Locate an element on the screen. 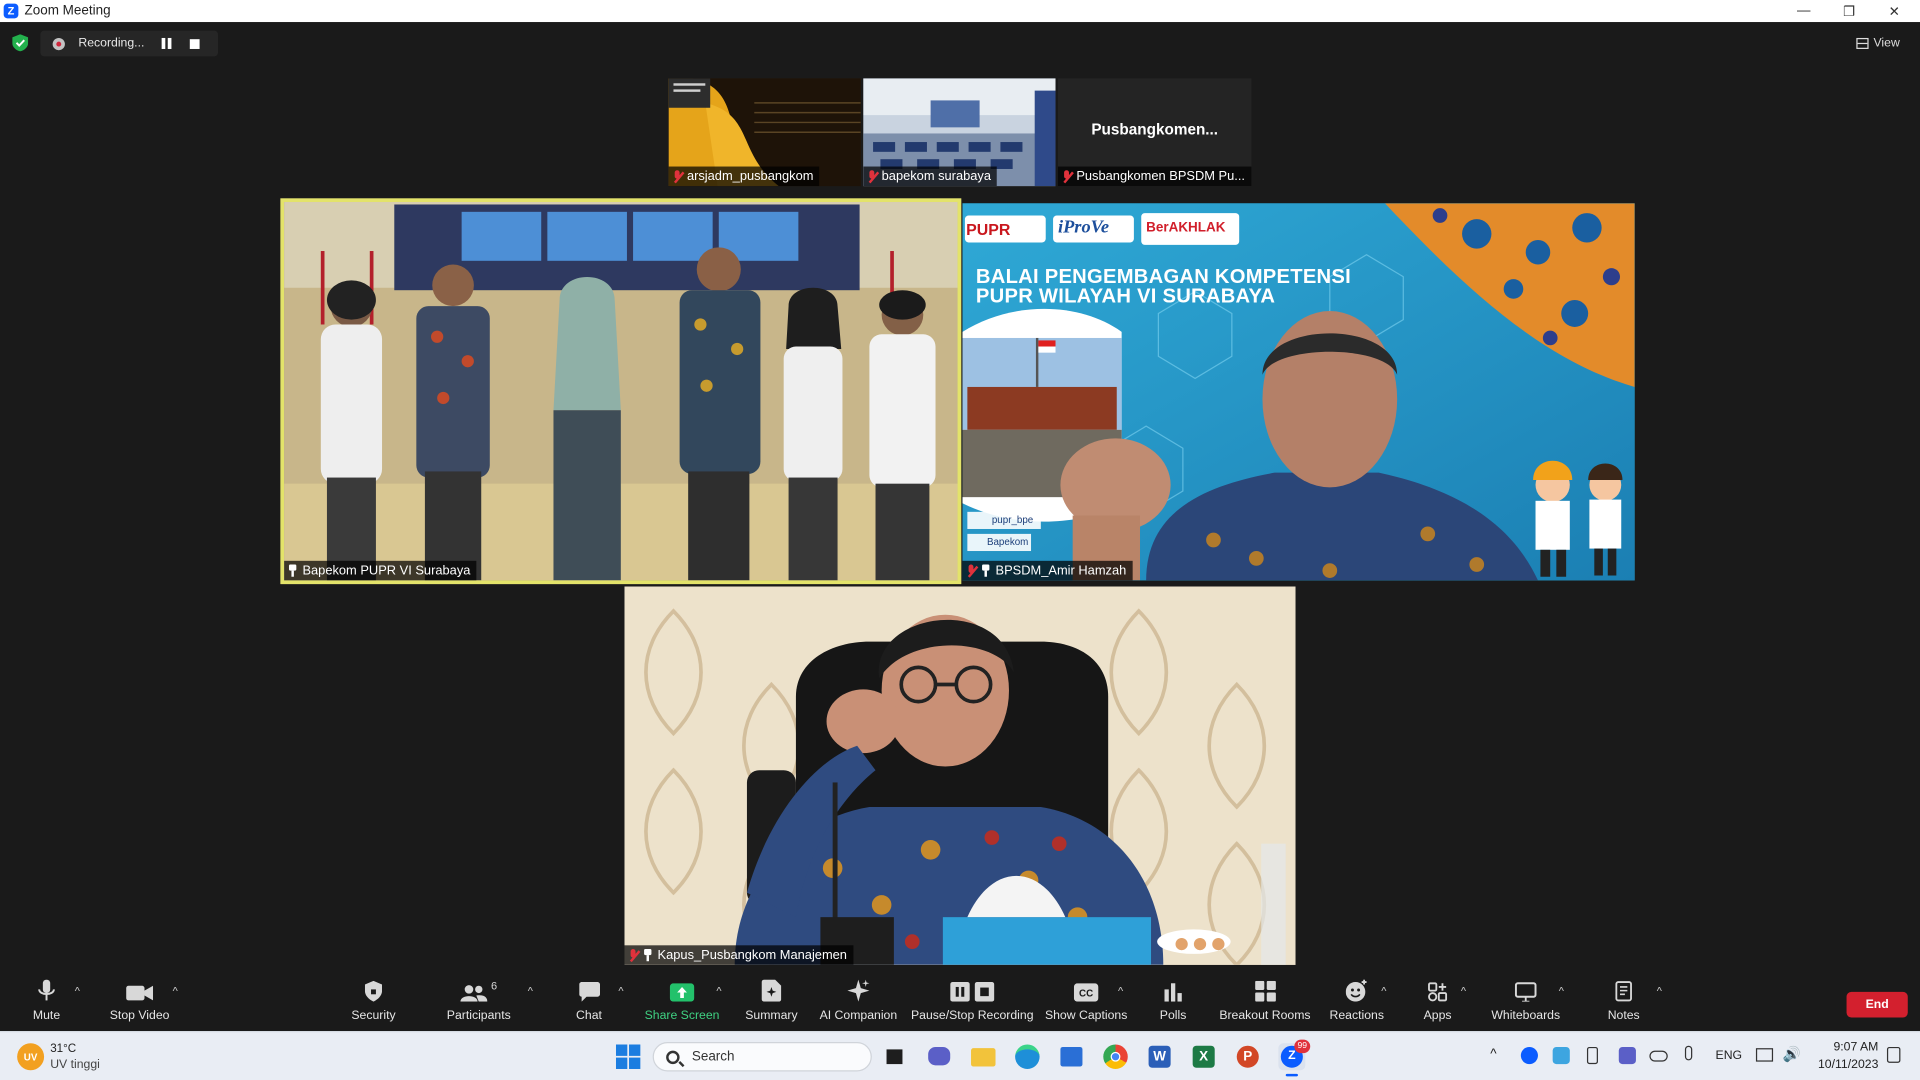 The width and height of the screenshot is (1920, 1080). participants-icon is located at coordinates (474, 993).